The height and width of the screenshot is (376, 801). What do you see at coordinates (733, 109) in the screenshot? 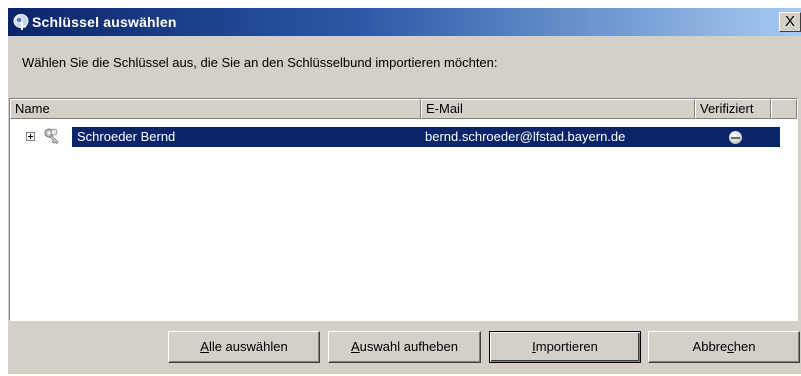
I see `column-header-verified: Verifiziert` at bounding box center [733, 109].